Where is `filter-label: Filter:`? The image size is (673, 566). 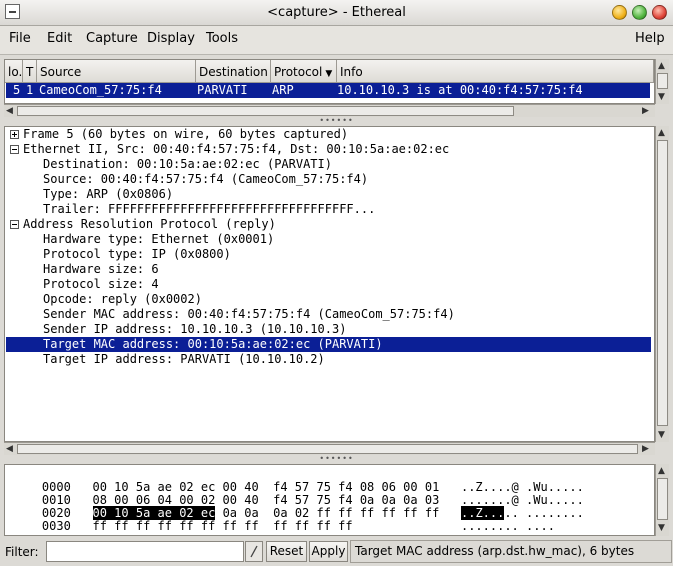 filter-label: Filter: is located at coordinates (22, 552).